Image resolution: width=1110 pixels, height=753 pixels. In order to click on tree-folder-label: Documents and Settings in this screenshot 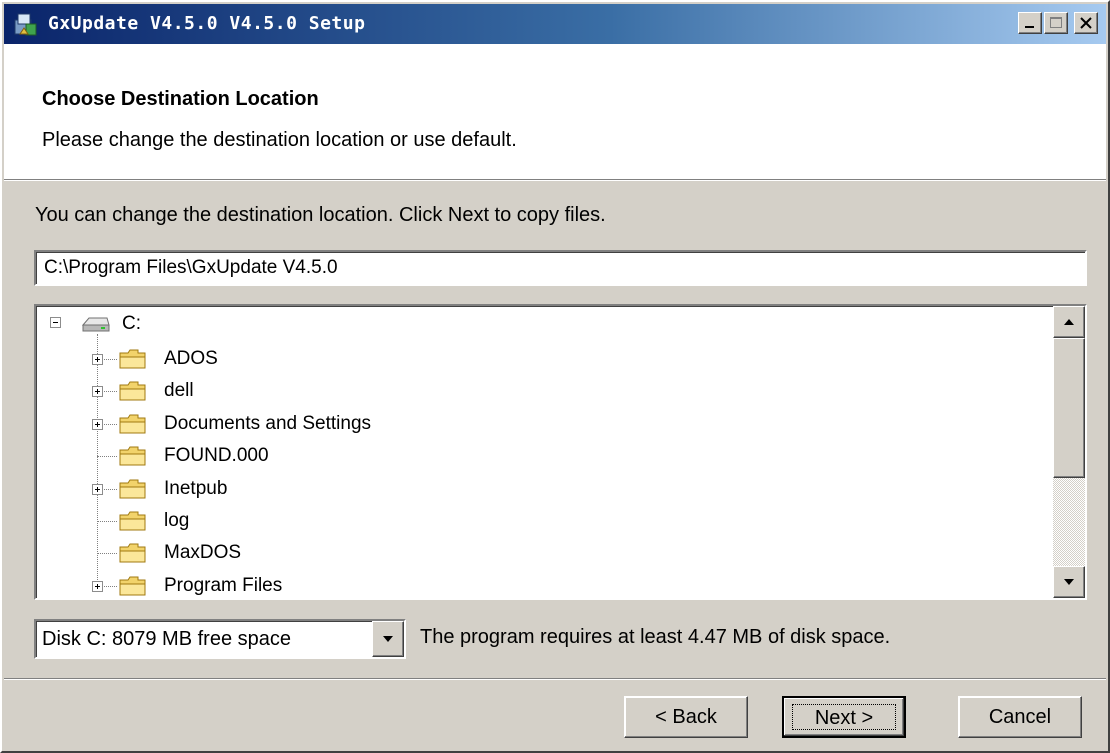, I will do `click(267, 424)`.